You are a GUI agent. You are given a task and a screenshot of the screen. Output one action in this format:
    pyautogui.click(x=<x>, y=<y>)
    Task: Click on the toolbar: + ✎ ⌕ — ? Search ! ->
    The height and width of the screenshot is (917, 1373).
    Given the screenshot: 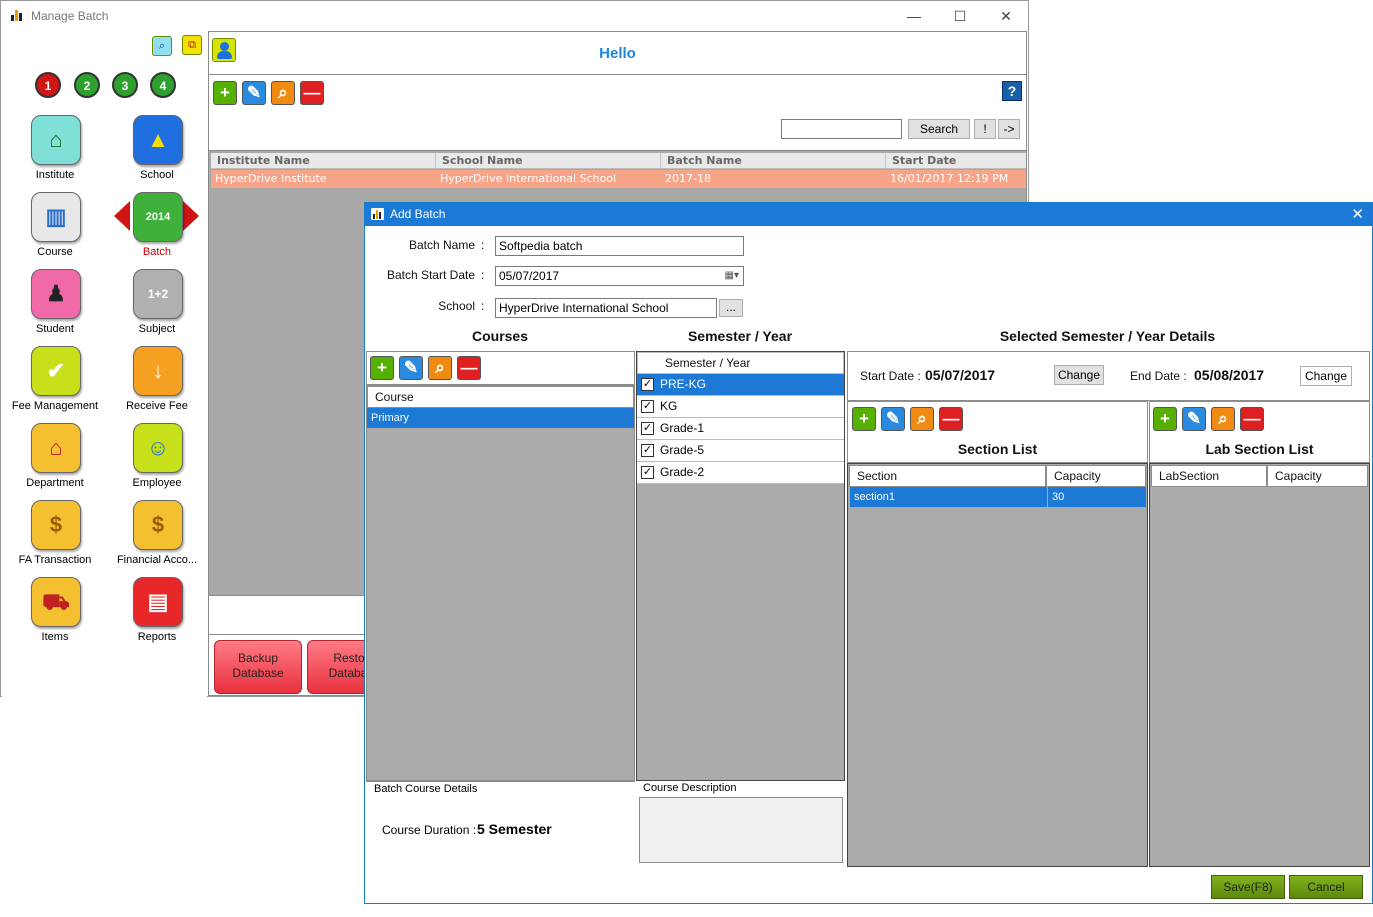 What is the action you would take?
    pyautogui.click(x=617, y=112)
    